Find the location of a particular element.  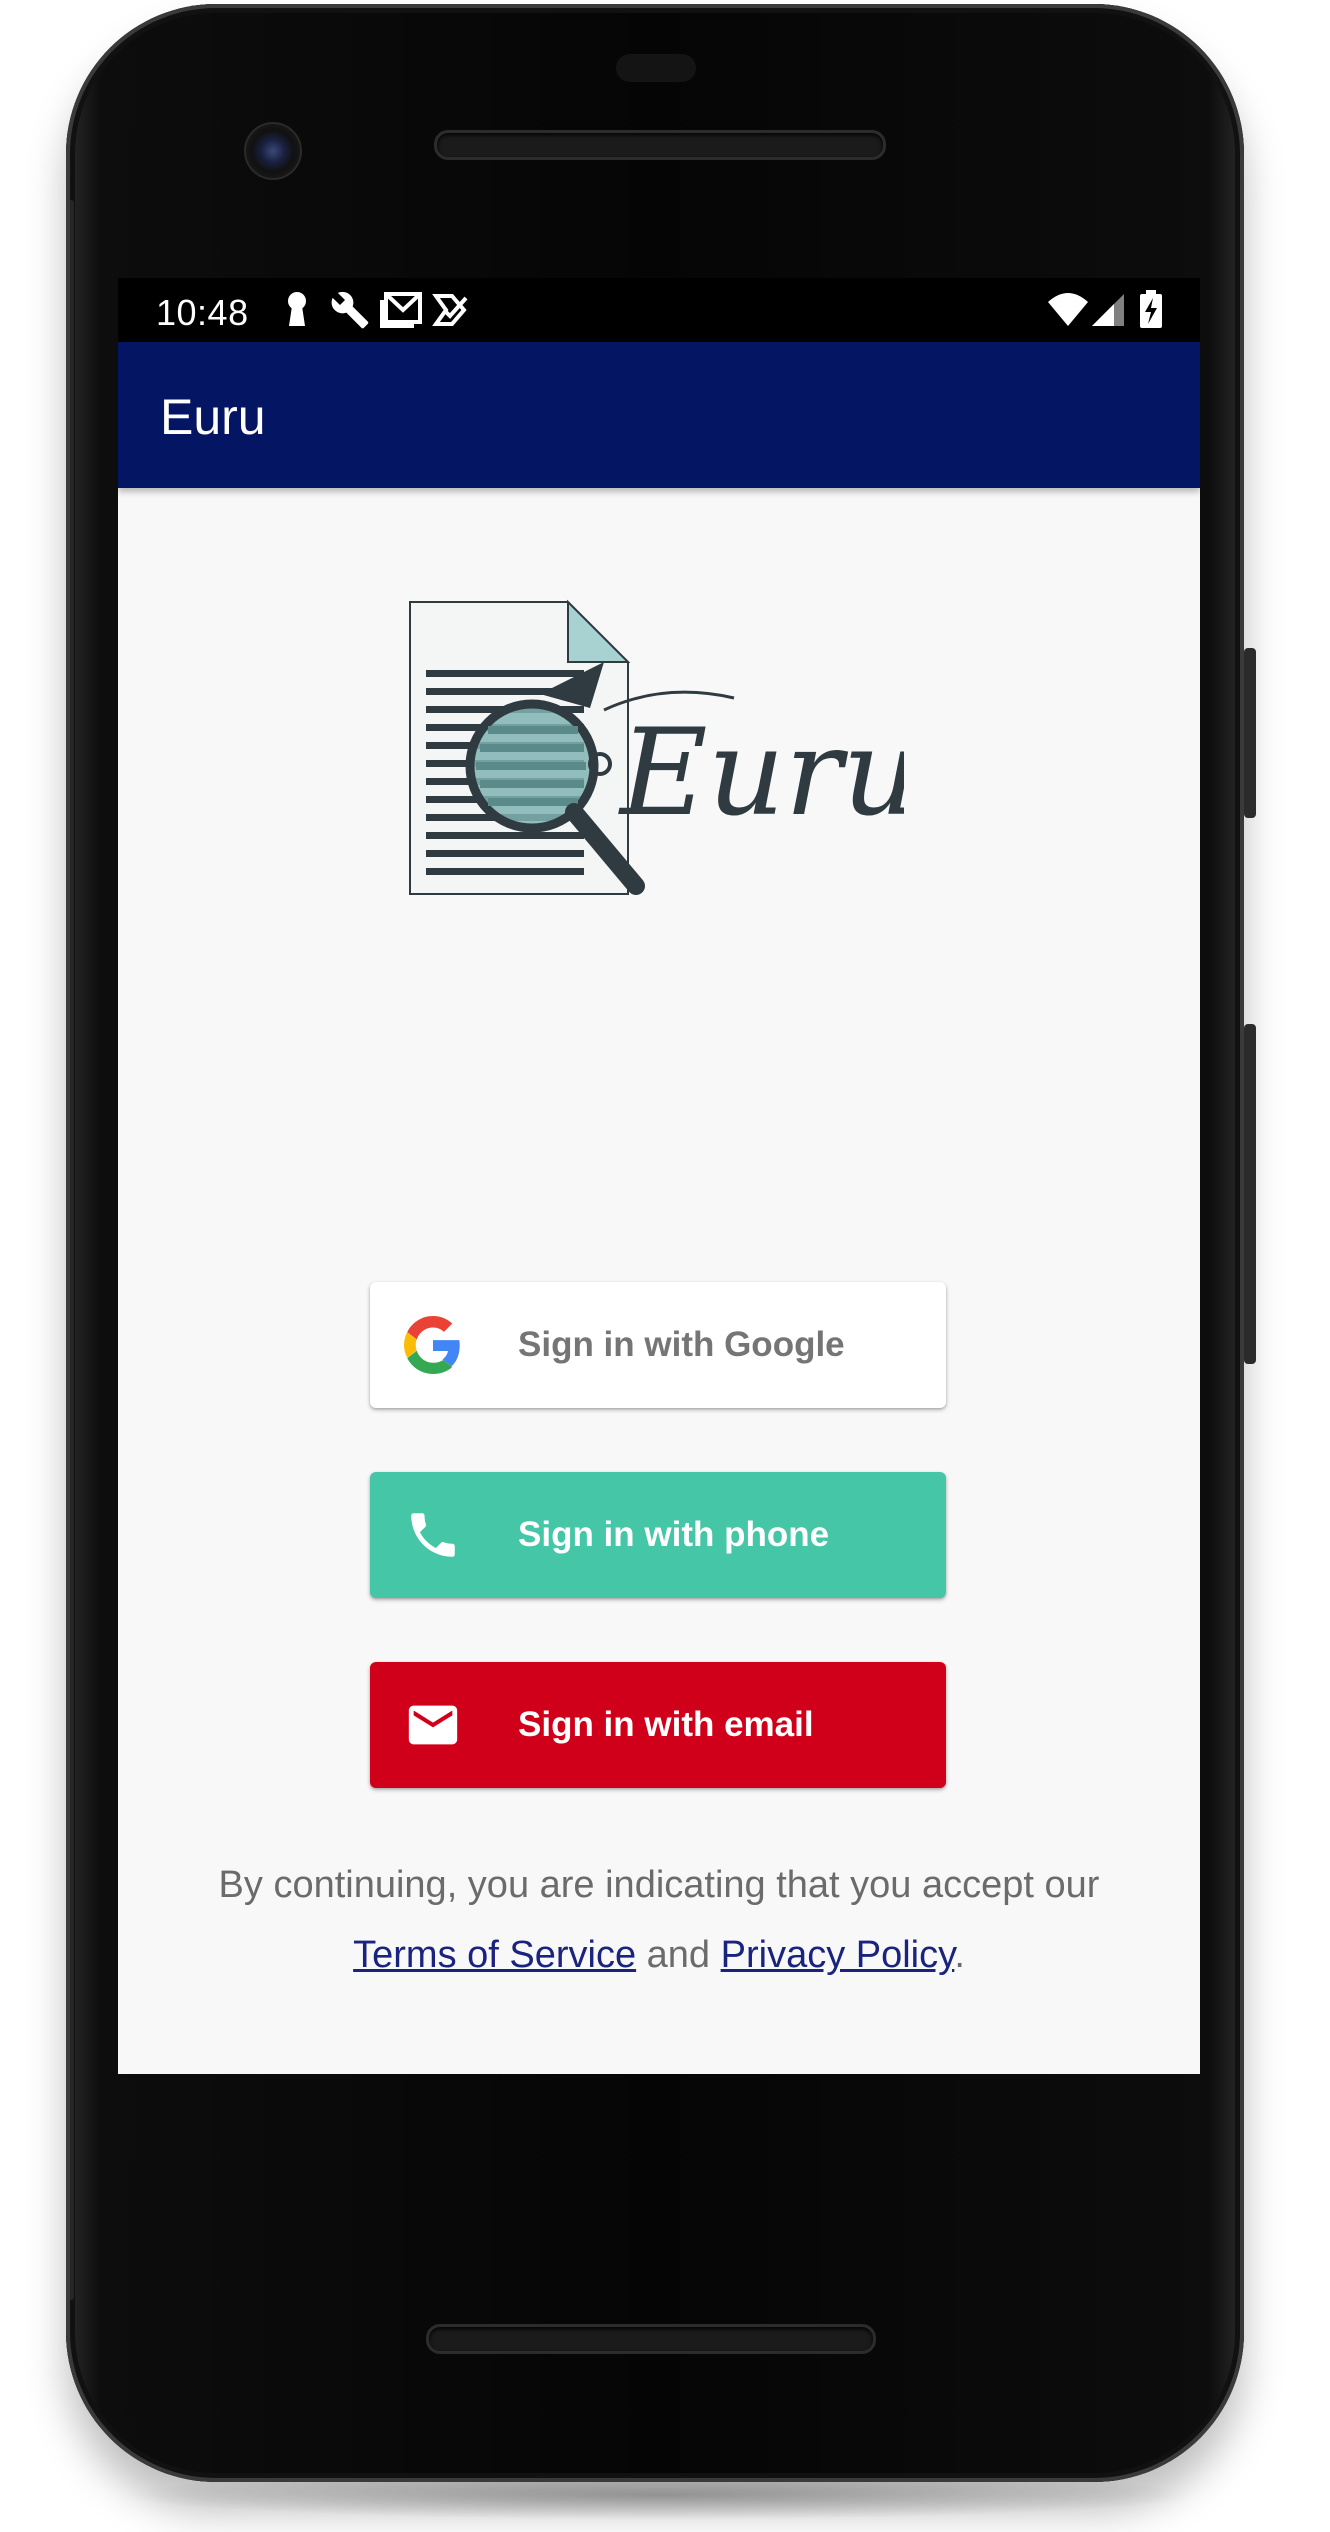

sign-in-google-button: Sign in with Google is located at coordinates (658, 1345).